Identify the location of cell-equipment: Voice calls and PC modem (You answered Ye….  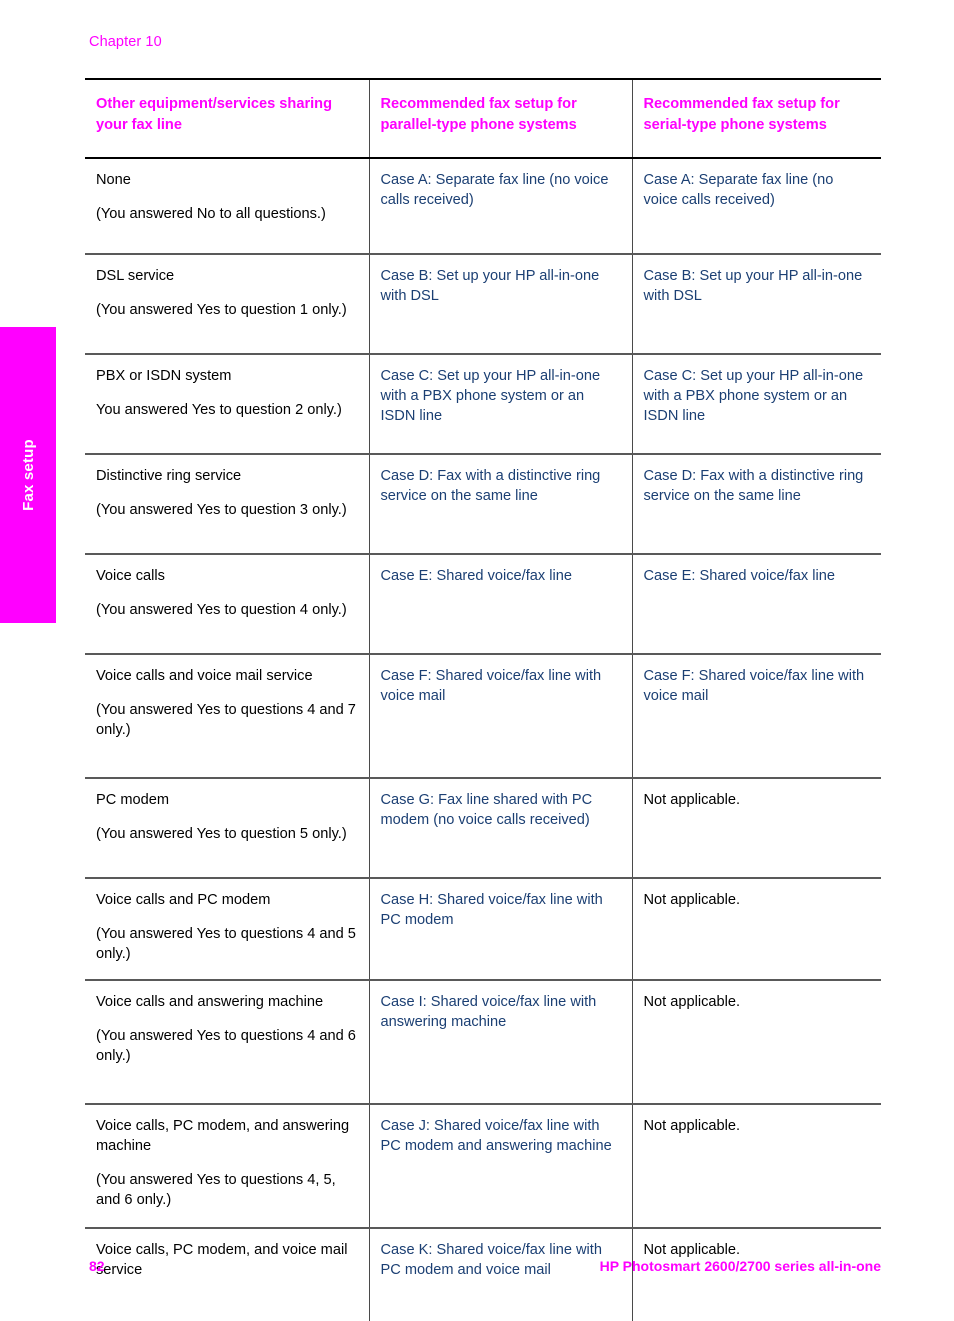
(227, 929).